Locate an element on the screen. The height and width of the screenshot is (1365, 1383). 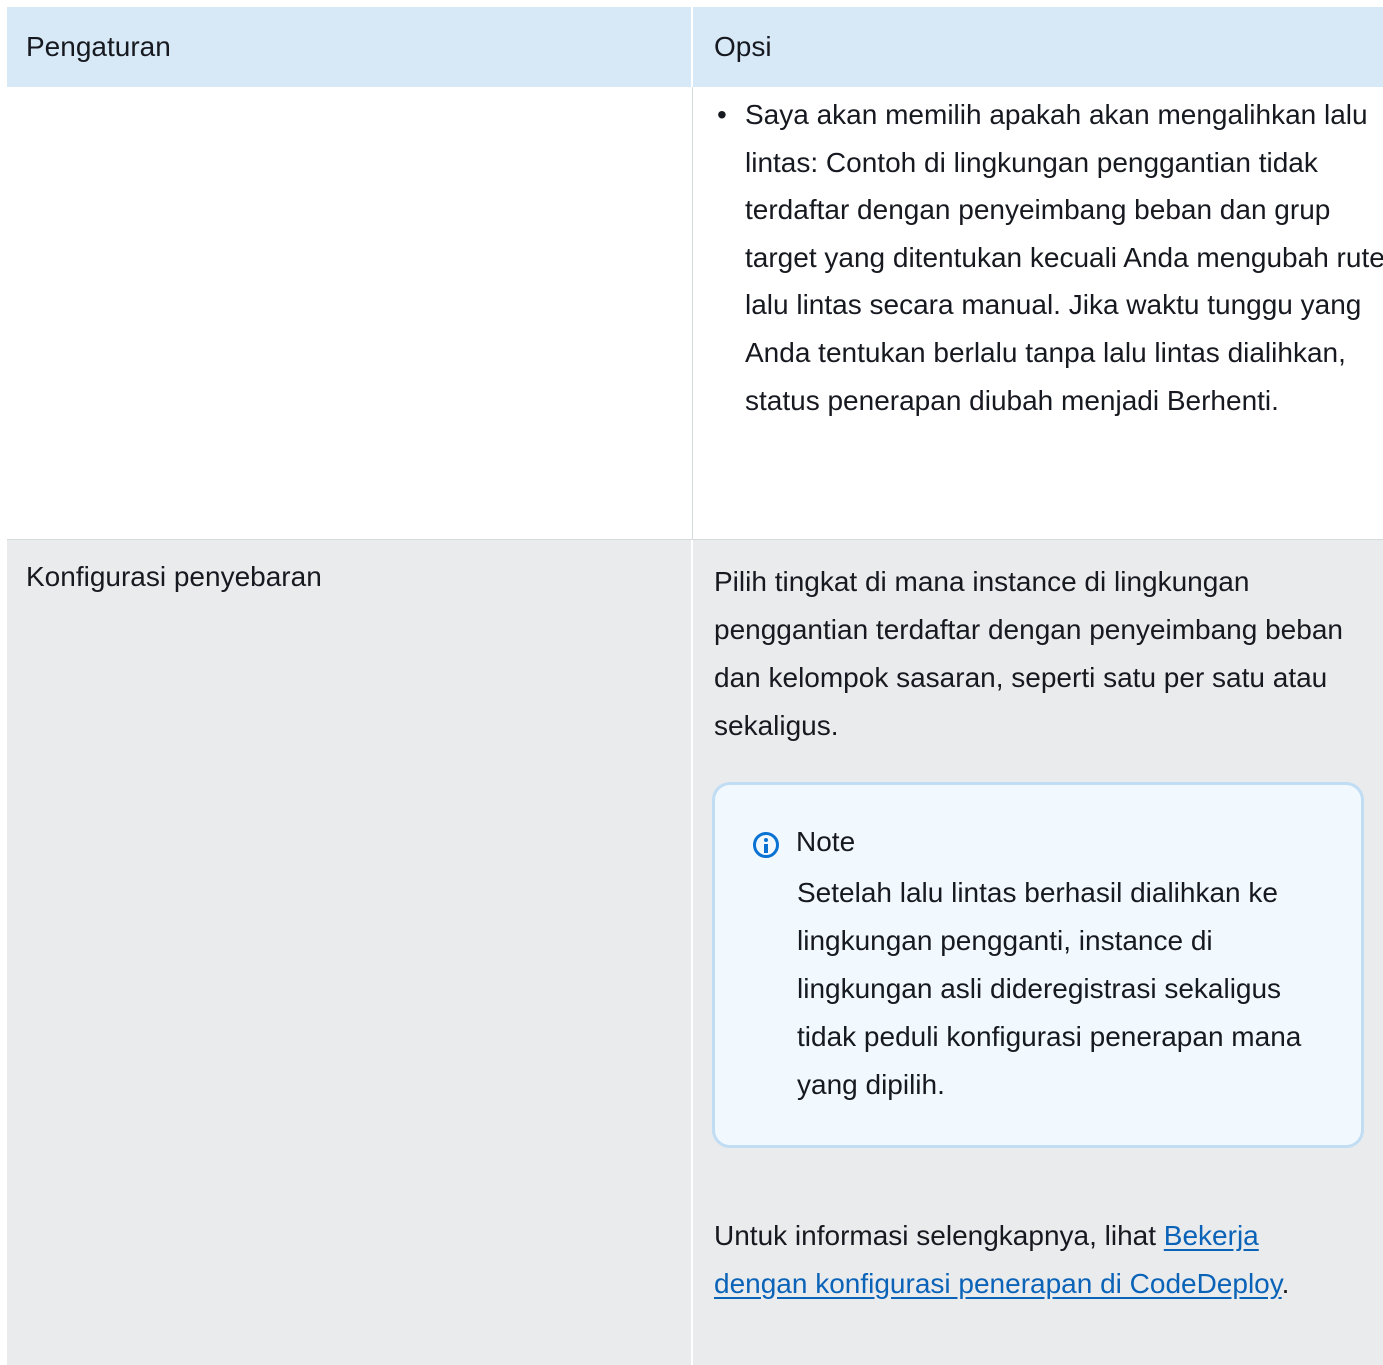
note-header: Note is located at coordinates (1057, 842).